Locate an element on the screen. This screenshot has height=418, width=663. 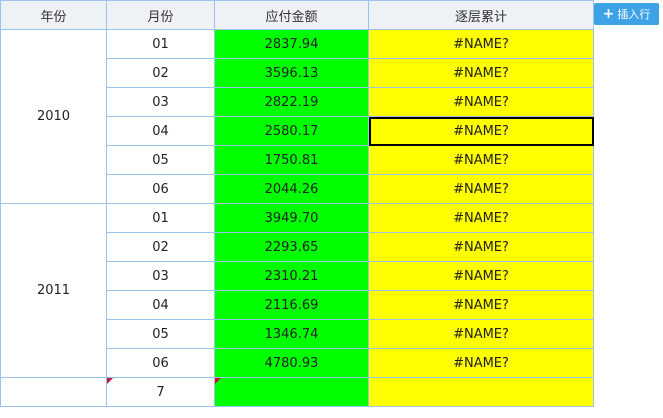
new-row-year-cell is located at coordinates (53, 392).